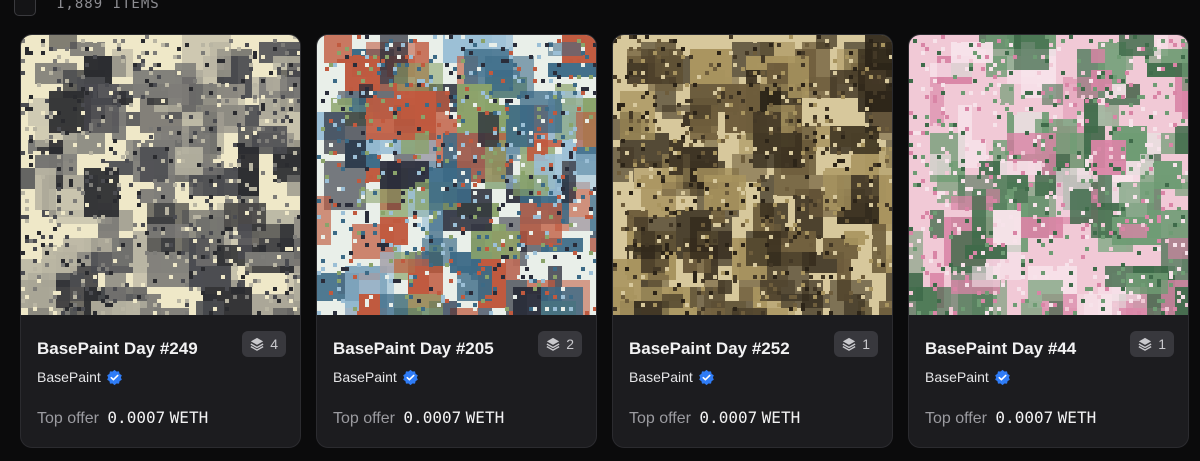 The image size is (1200, 461). Describe the element at coordinates (274, 344) in the screenshot. I see `editions-count: 4` at that location.